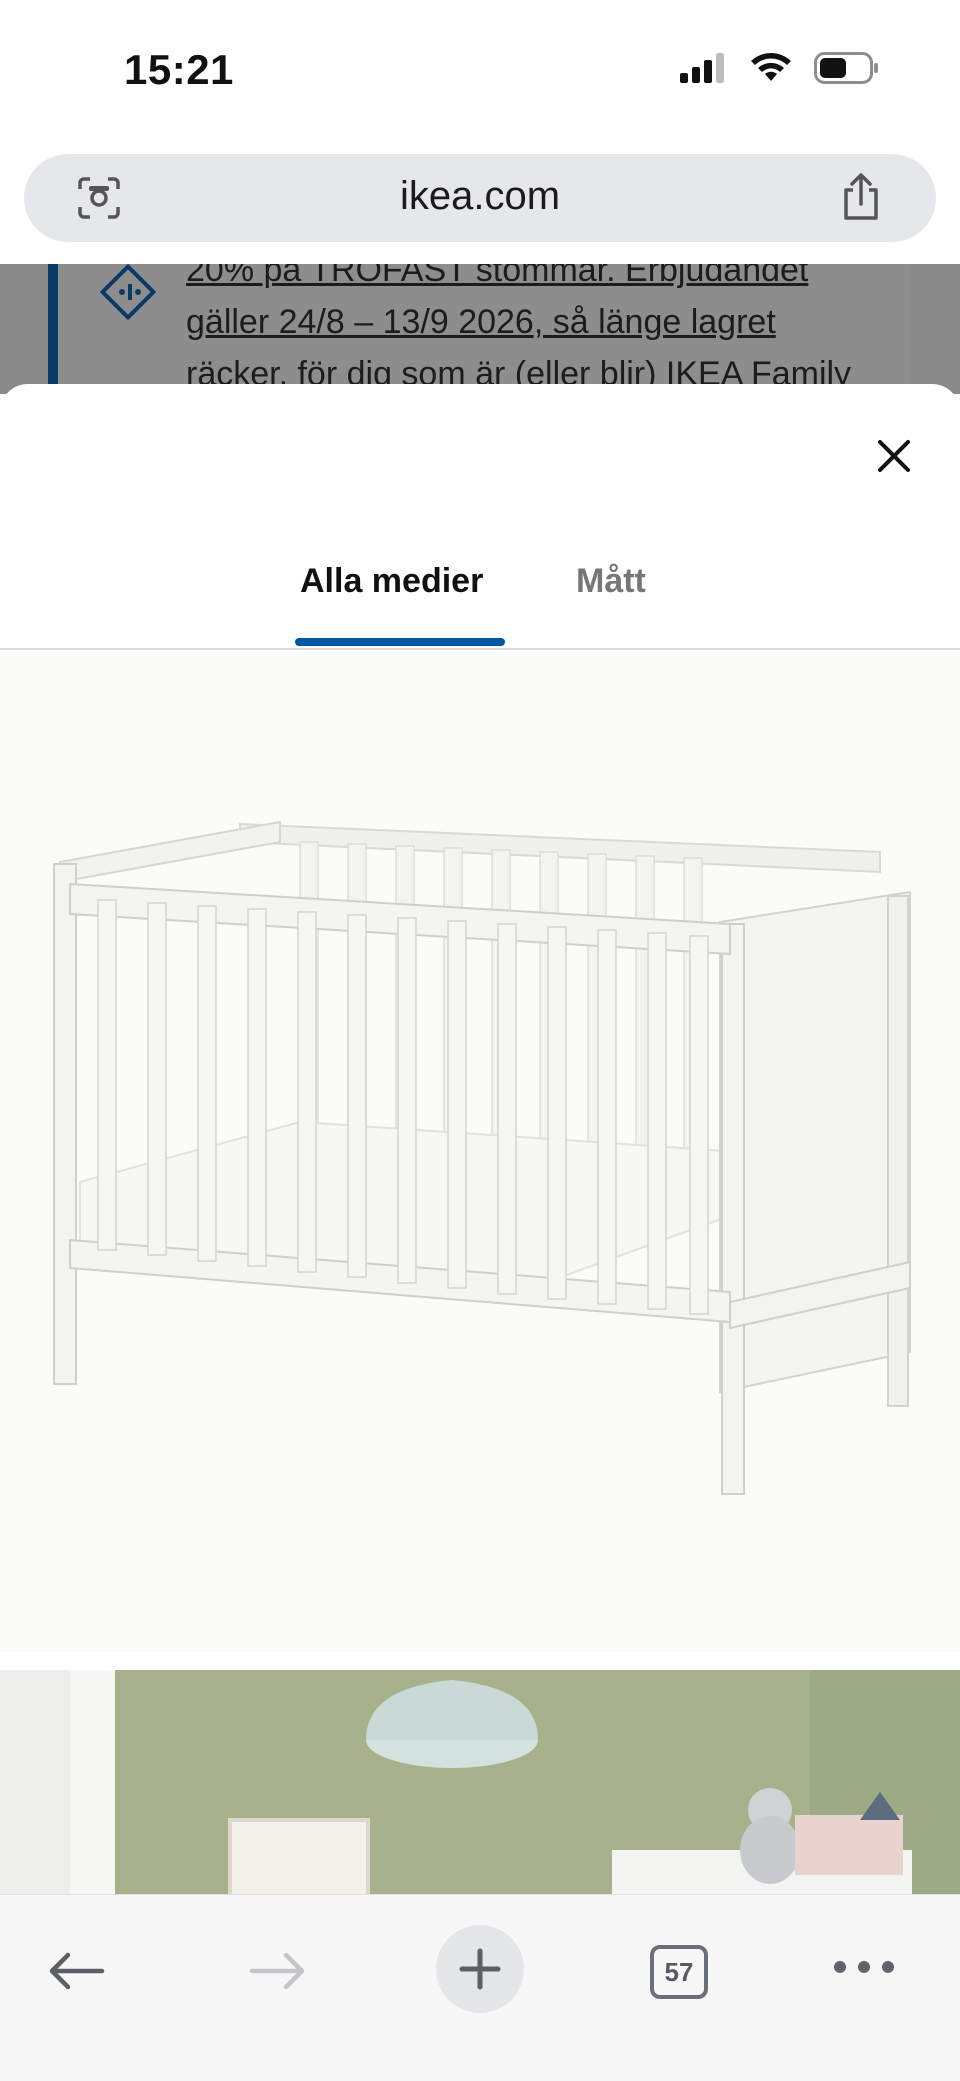  I want to click on new-tab-button, so click(480, 1969).